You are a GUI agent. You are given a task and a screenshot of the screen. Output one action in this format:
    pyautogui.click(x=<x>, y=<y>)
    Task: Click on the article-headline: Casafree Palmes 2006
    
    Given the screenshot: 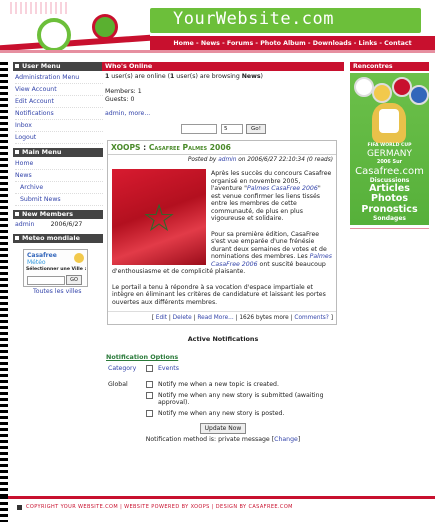 What is the action you would take?
    pyautogui.click(x=190, y=147)
    